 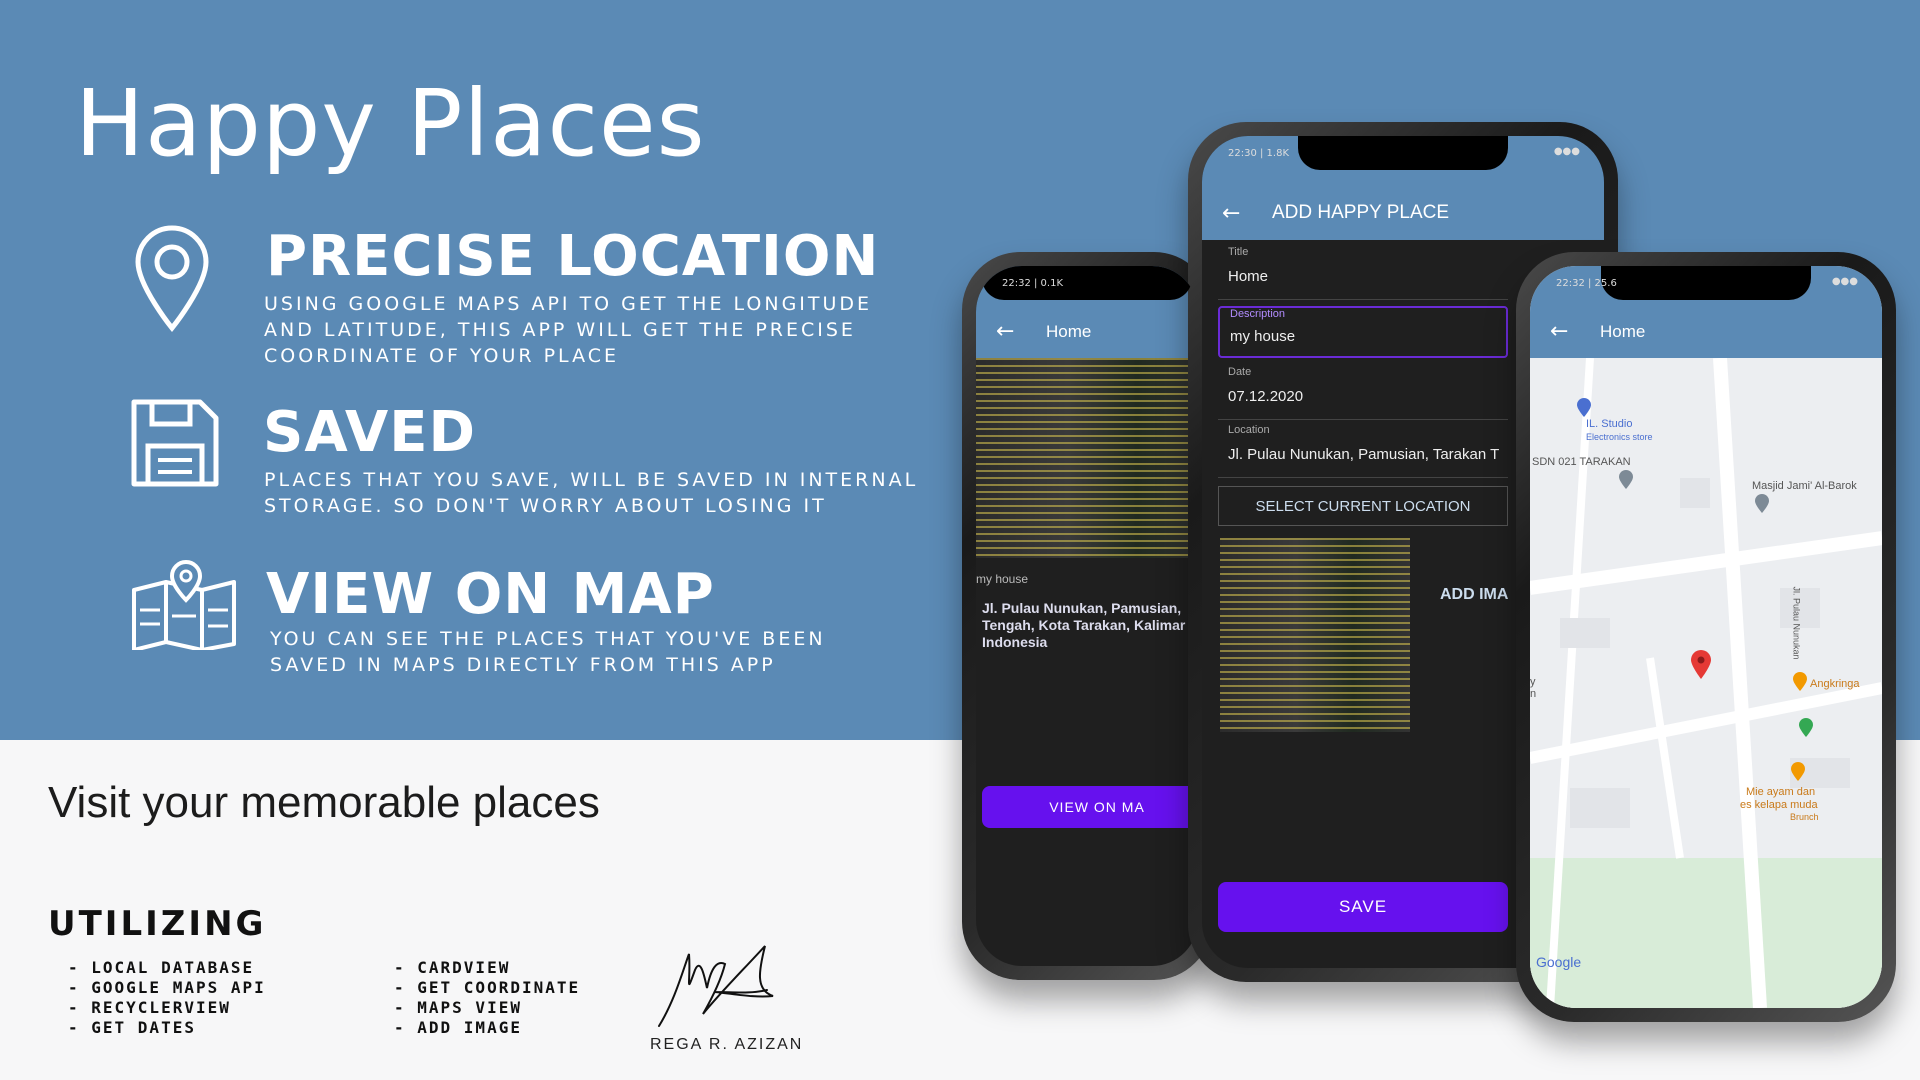 I want to click on selected-image-preview, so click(x=1315, y=635).